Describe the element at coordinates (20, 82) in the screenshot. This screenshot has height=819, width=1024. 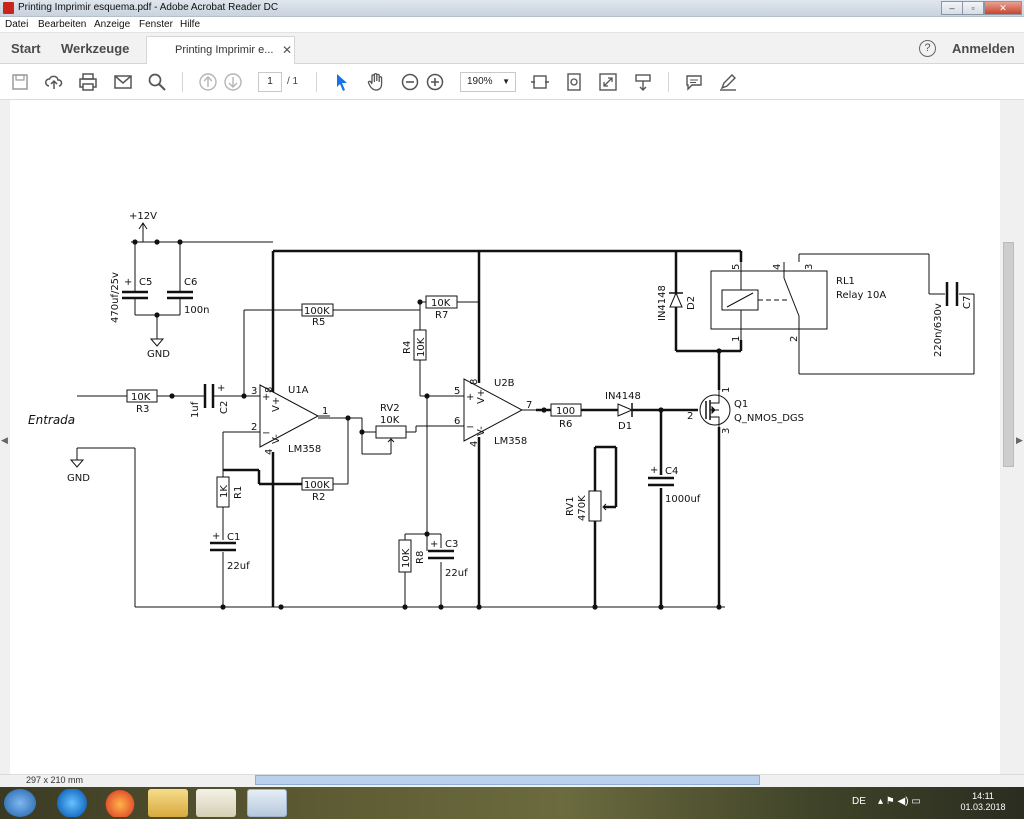
I see `save-icon` at that location.